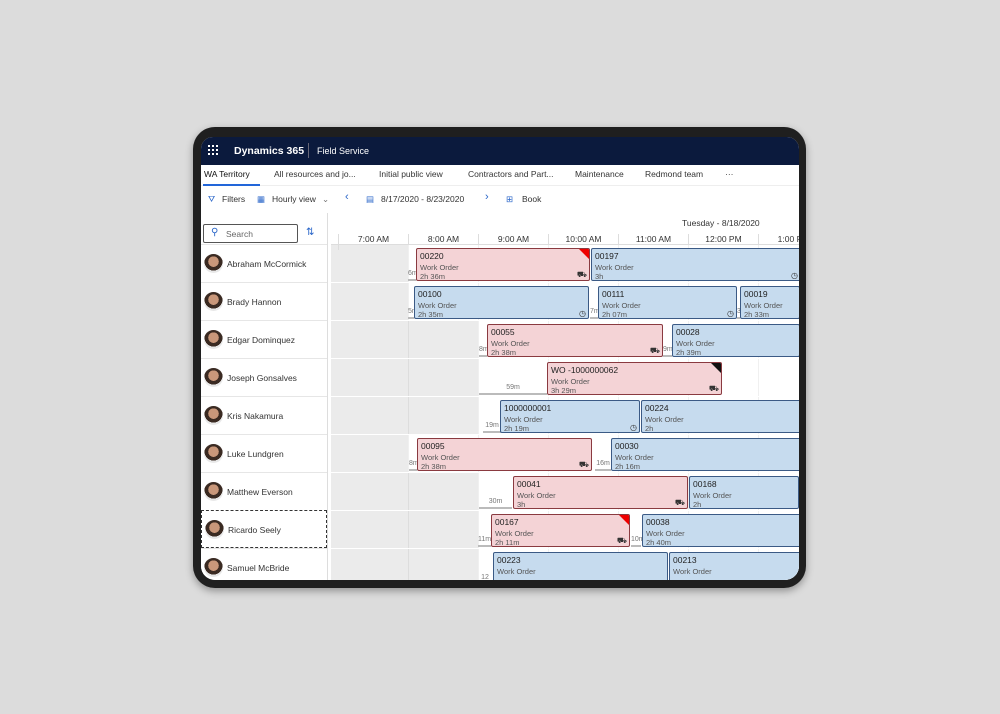 Image resolution: width=1000 pixels, height=714 pixels. Describe the element at coordinates (310, 232) in the screenshot. I see `sort-icon: ⇅` at that location.